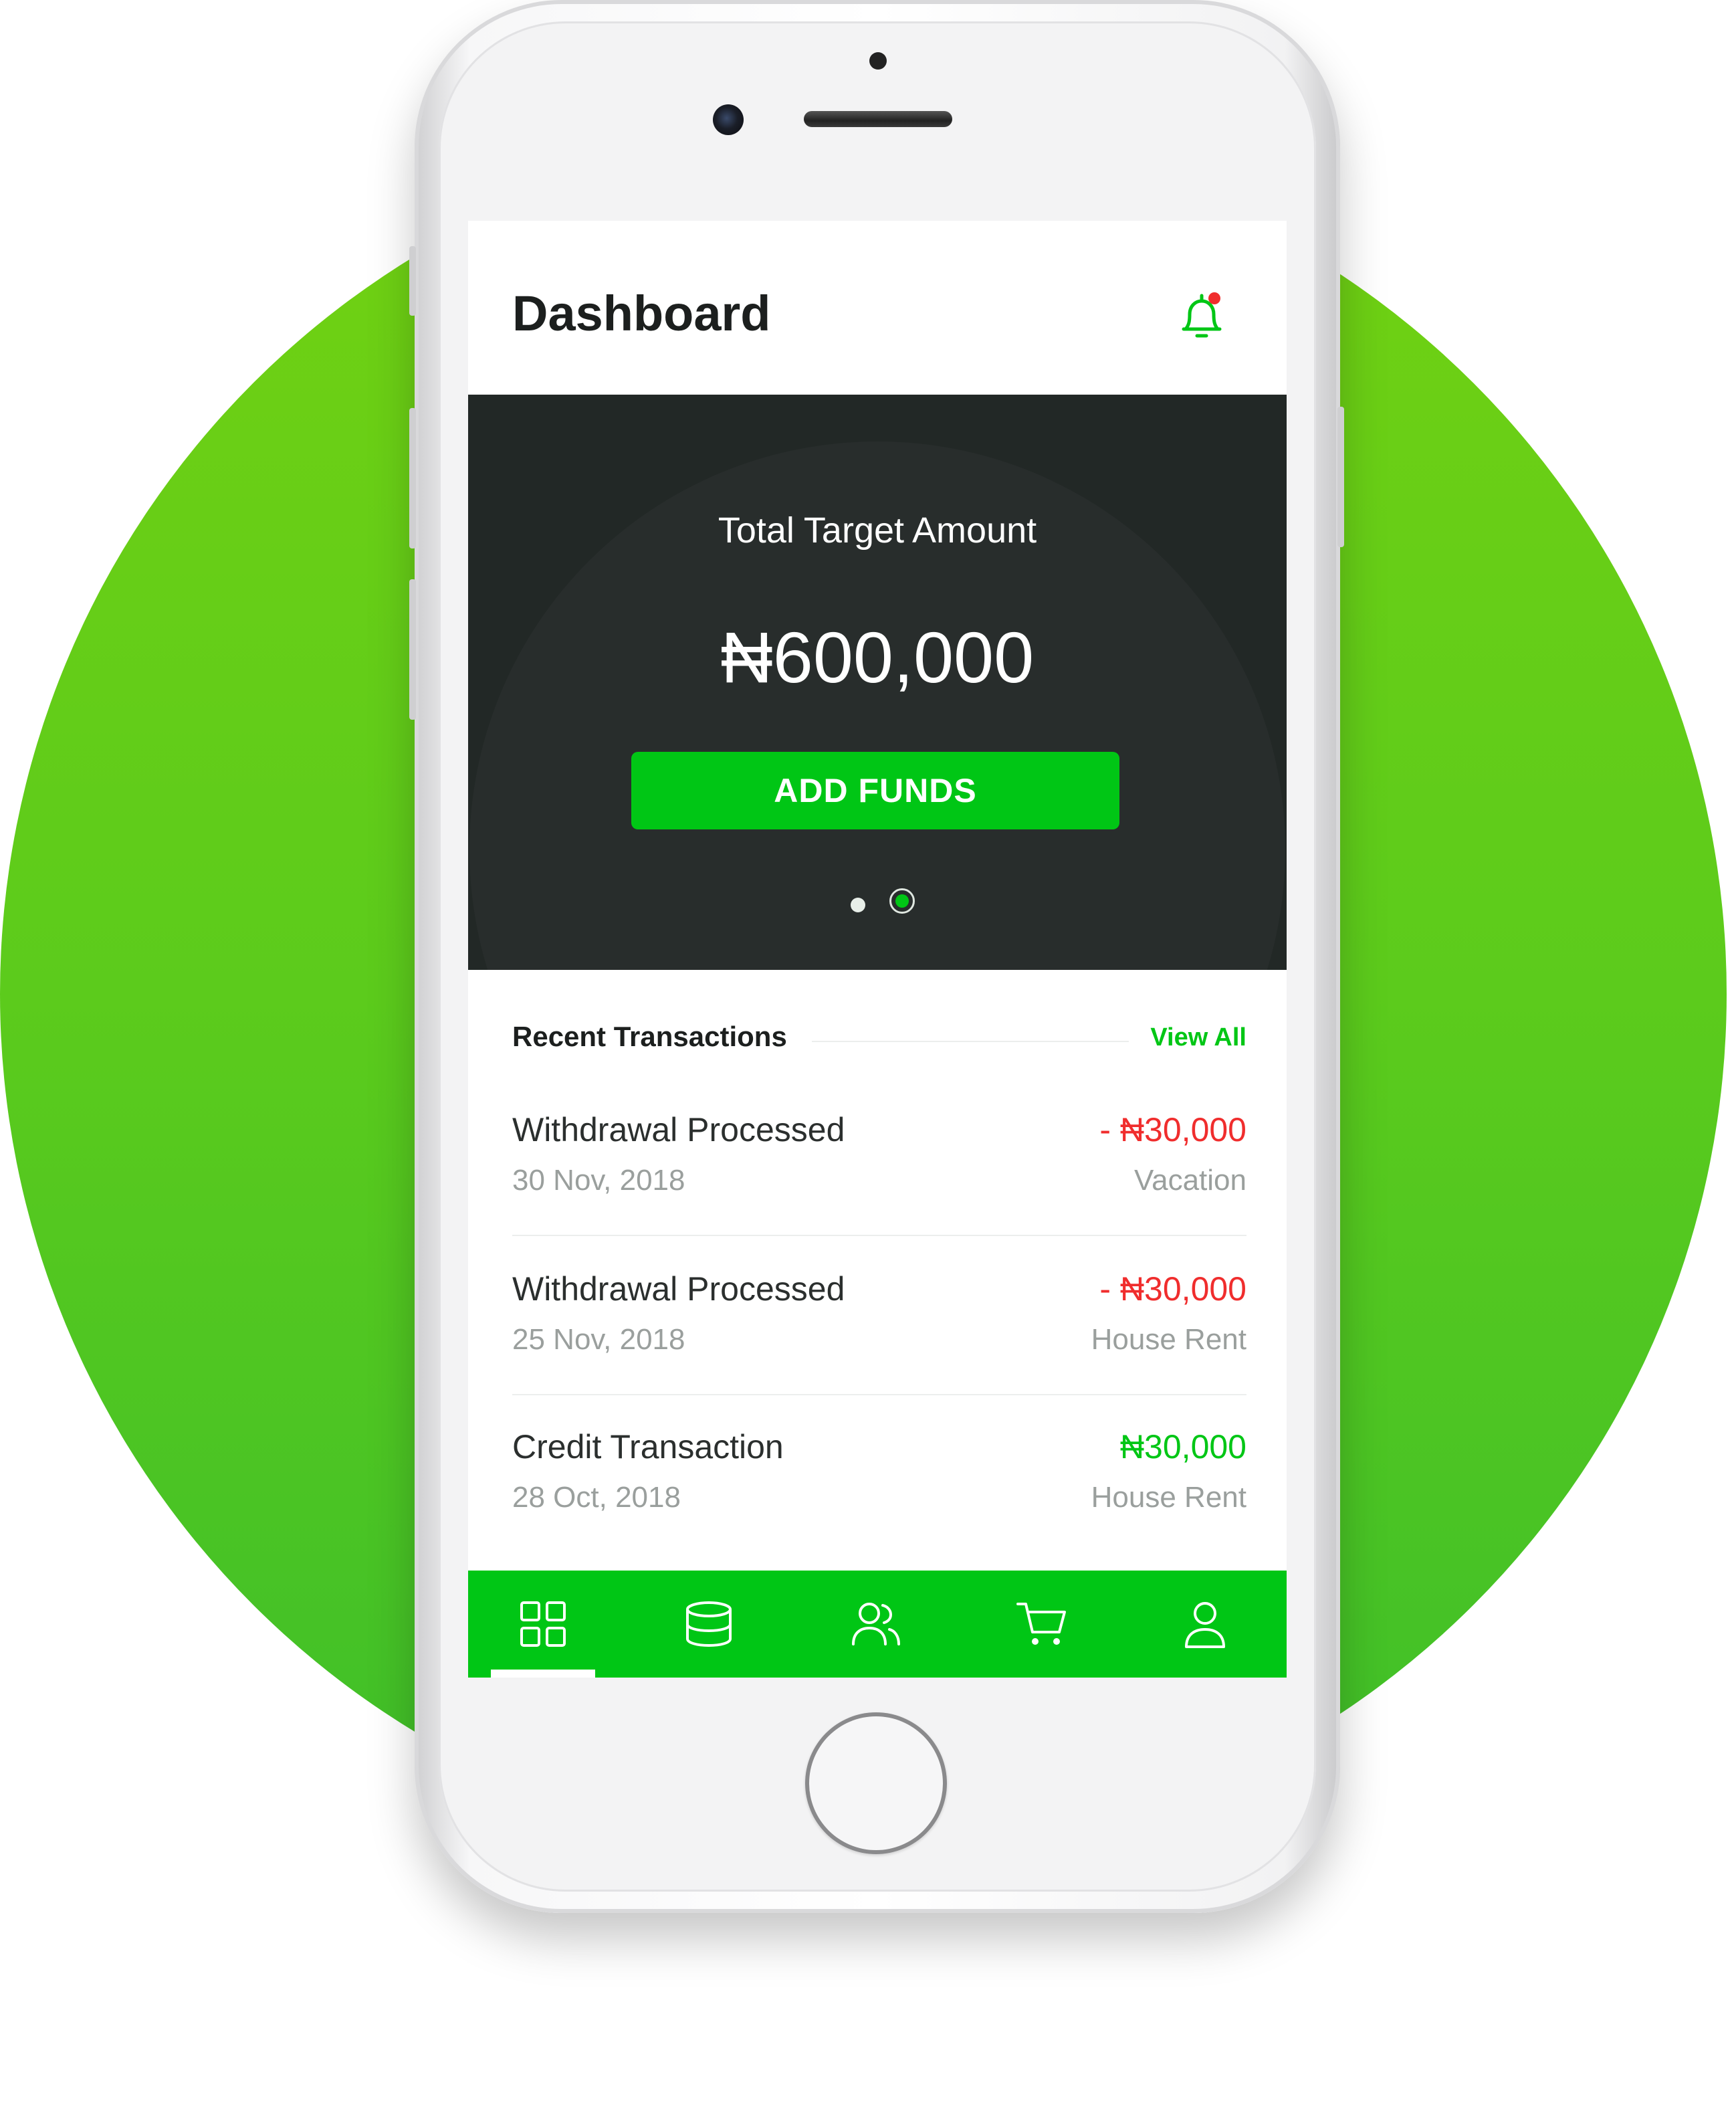  I want to click on recent-transactions-title: Recent Transactions, so click(649, 1036).